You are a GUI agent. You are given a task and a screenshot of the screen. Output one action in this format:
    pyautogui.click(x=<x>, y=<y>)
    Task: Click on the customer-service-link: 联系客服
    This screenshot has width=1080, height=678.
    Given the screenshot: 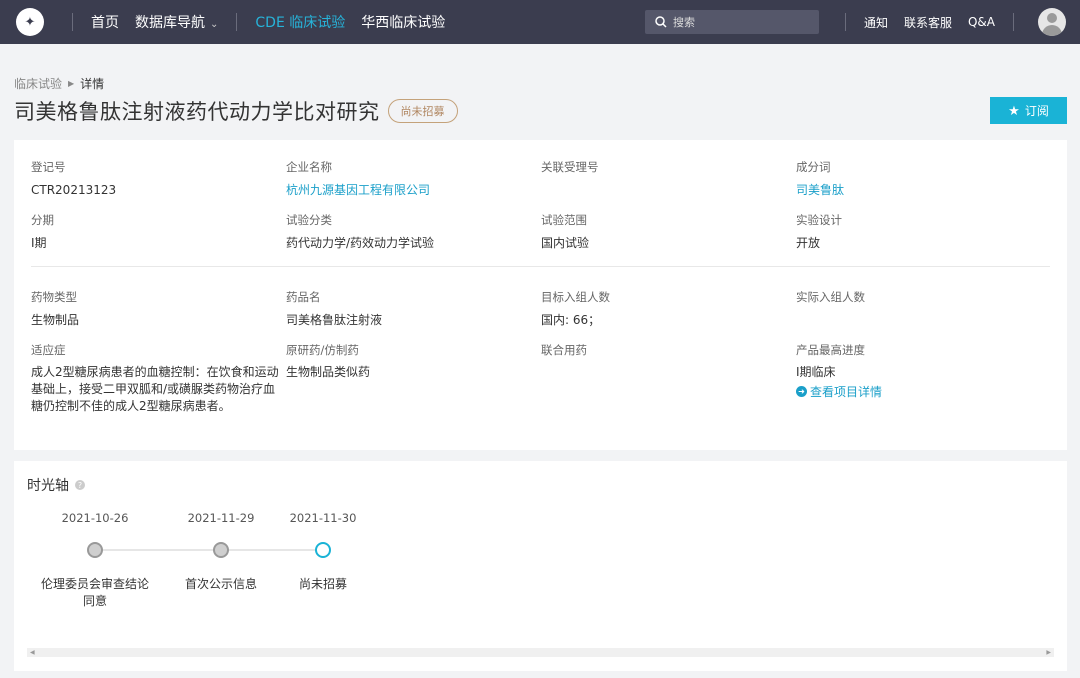 What is the action you would take?
    pyautogui.click(x=928, y=22)
    